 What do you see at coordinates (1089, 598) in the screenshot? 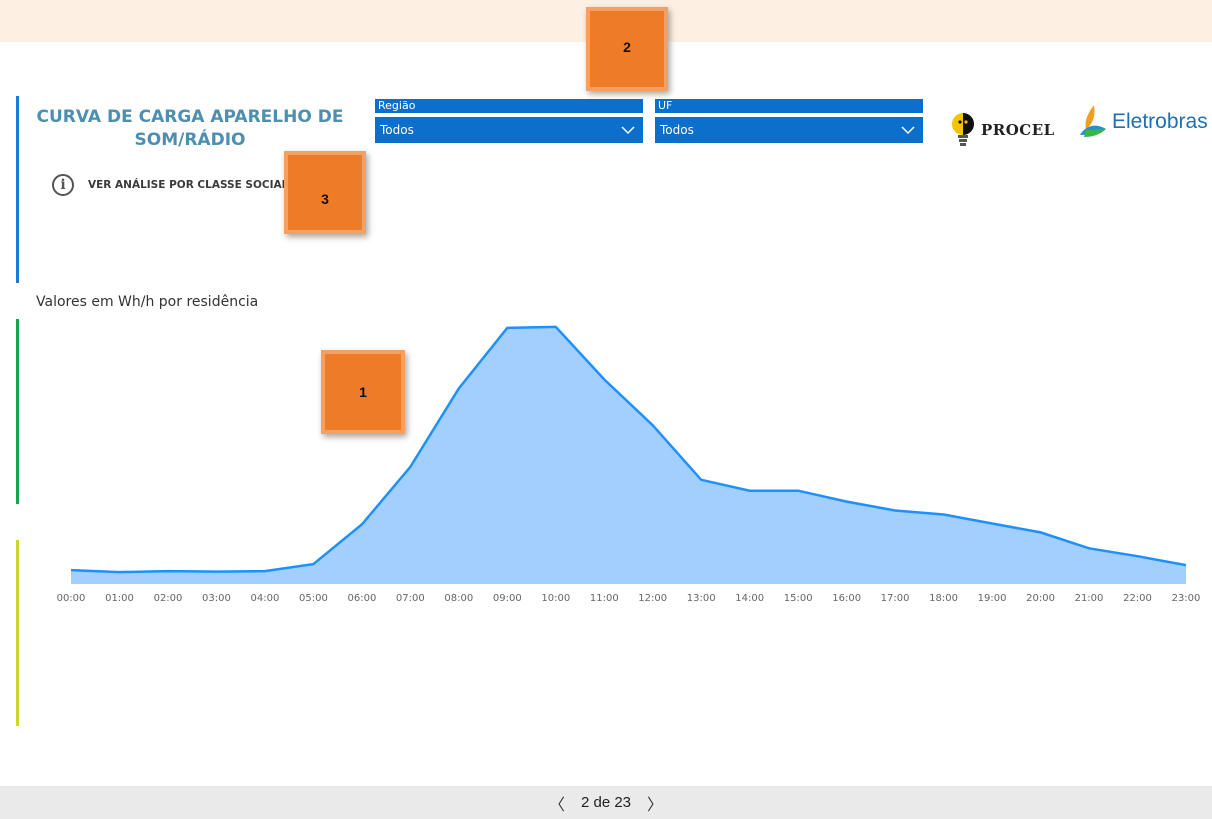
I see `x-tick-label: 21:00` at bounding box center [1089, 598].